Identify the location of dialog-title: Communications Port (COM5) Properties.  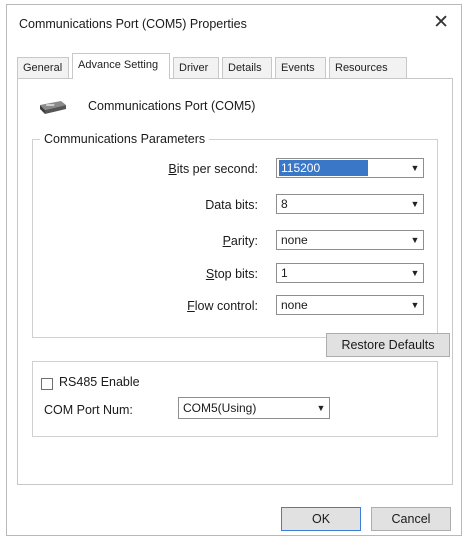
(133, 24).